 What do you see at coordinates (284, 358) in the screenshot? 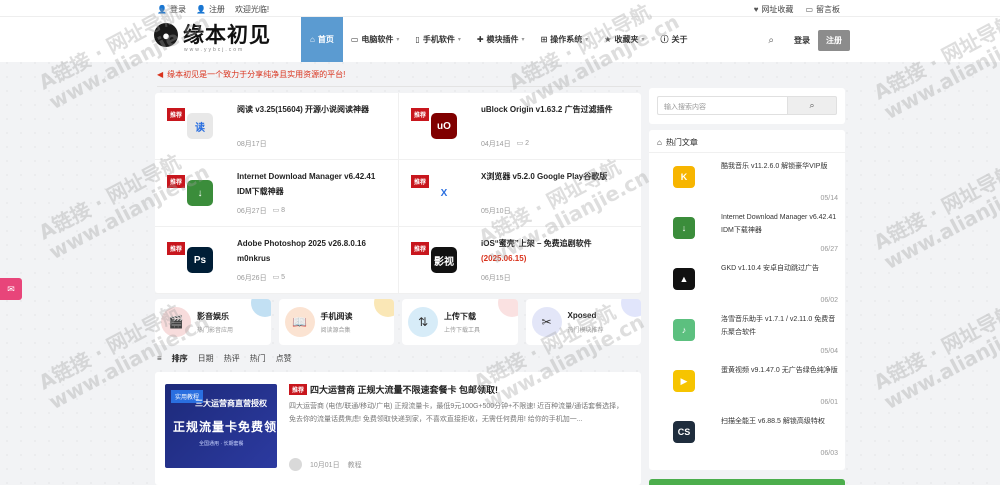
I see `tab-likes: 点赞` at bounding box center [284, 358].